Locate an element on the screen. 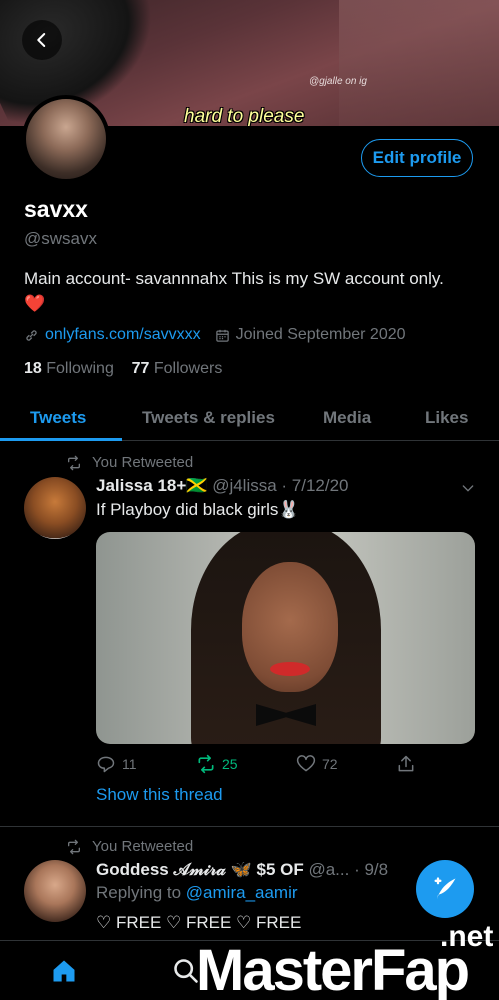  tweet-author-name: Jalissa 18+🇯🇲 is located at coordinates (151, 485).